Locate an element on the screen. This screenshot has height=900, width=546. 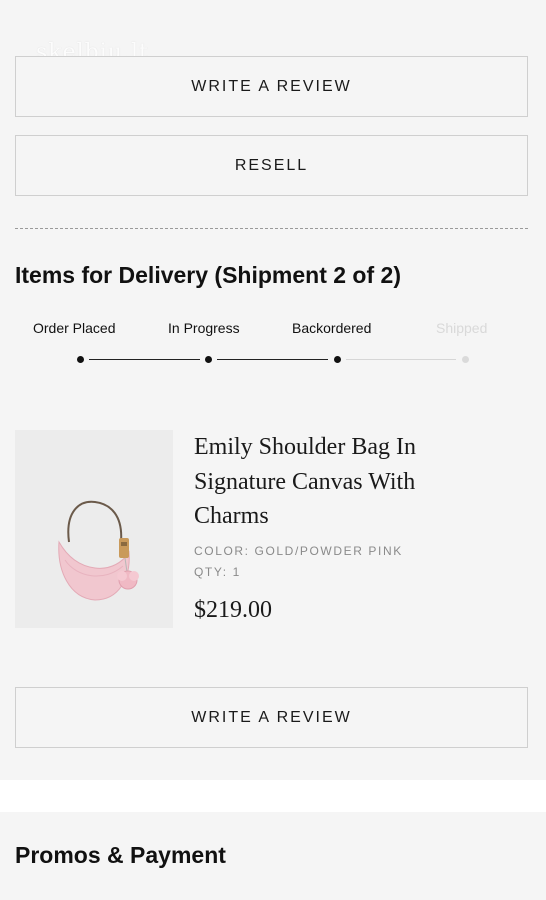
step-label-backordered: Backordered is located at coordinates (332, 328).